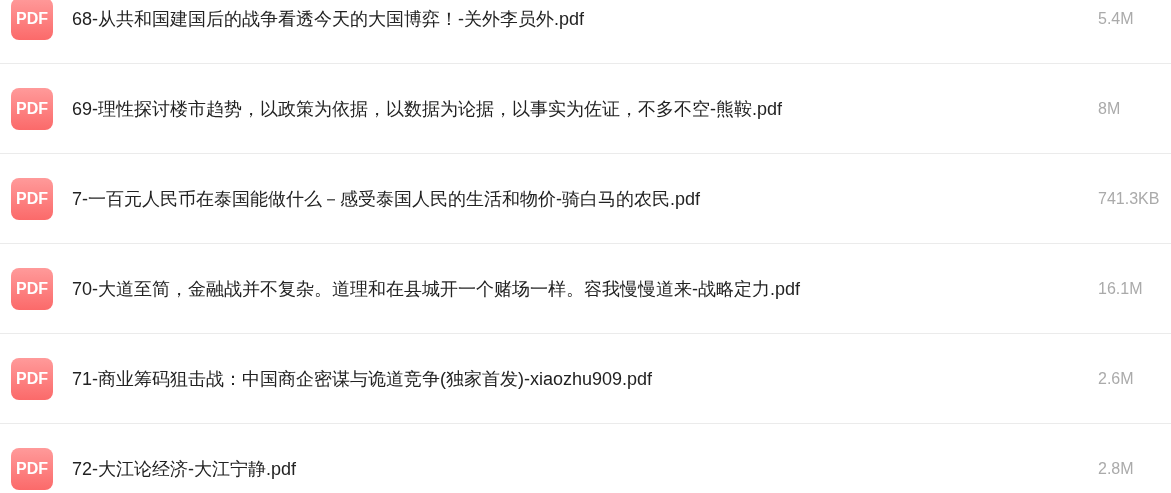 The height and width of the screenshot is (493, 1171). I want to click on file-name: 72-大江论经济-大江宁静.pdf, so click(585, 468).